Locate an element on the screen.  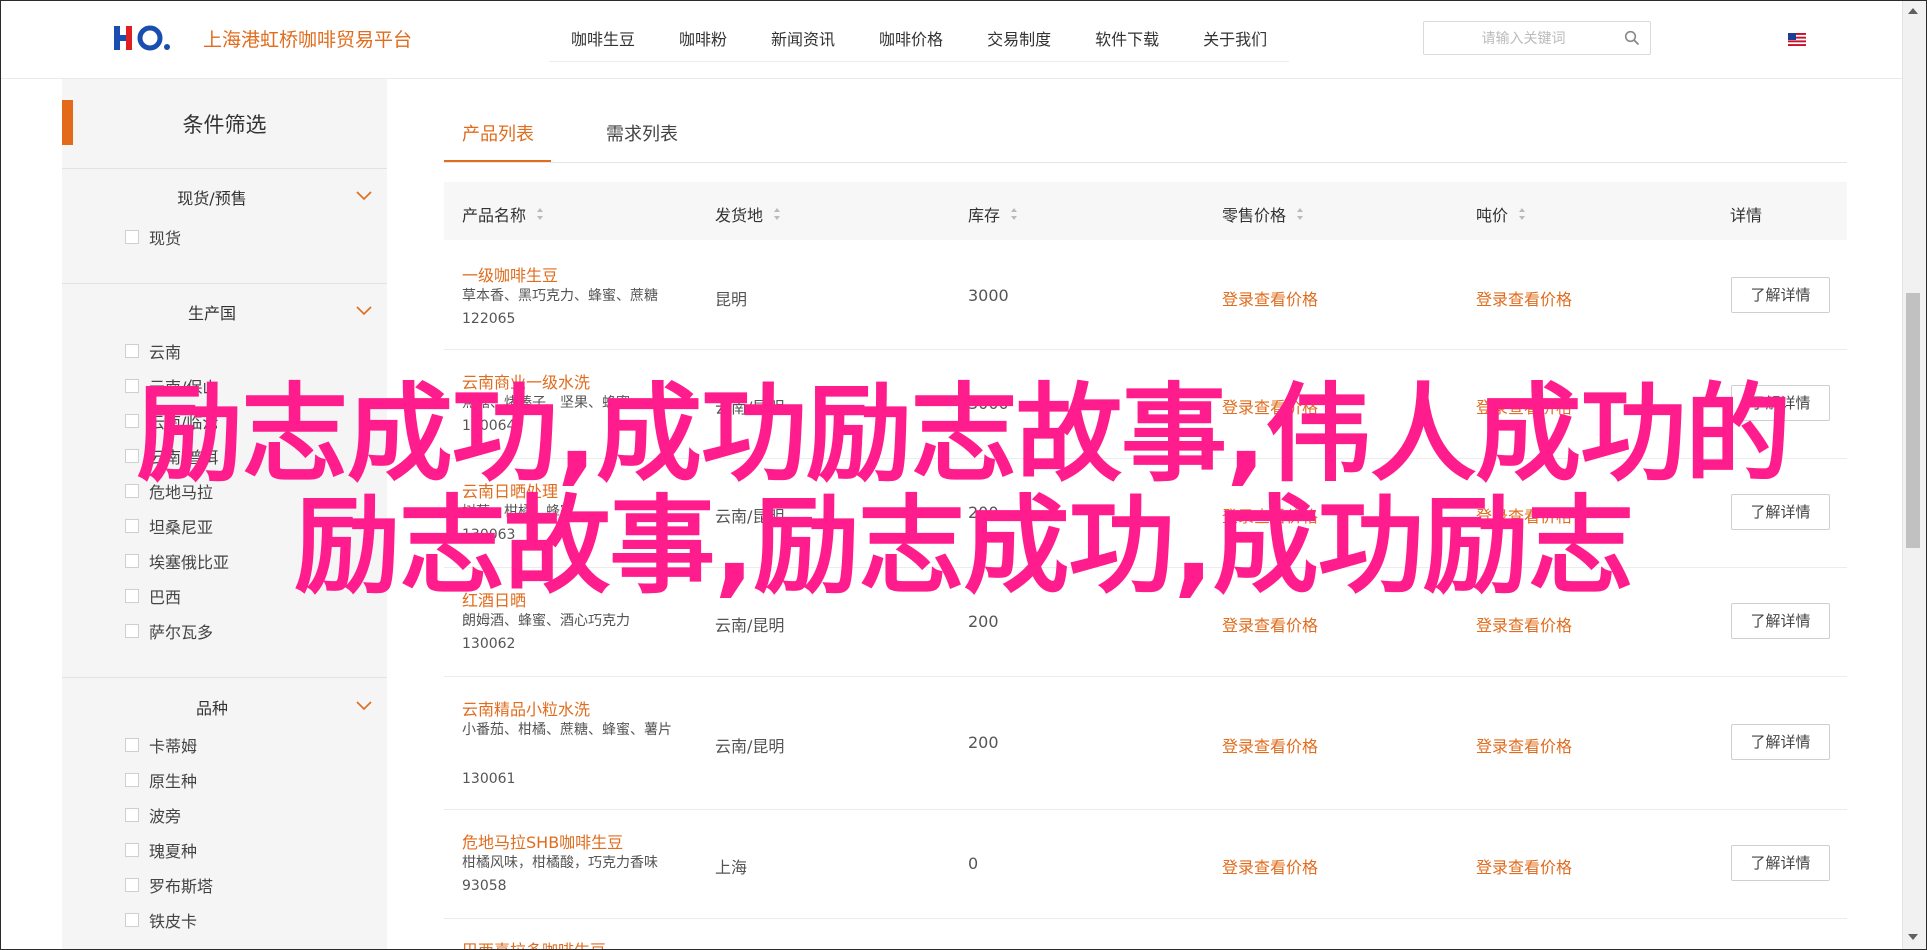
search-input is located at coordinates (1523, 39).